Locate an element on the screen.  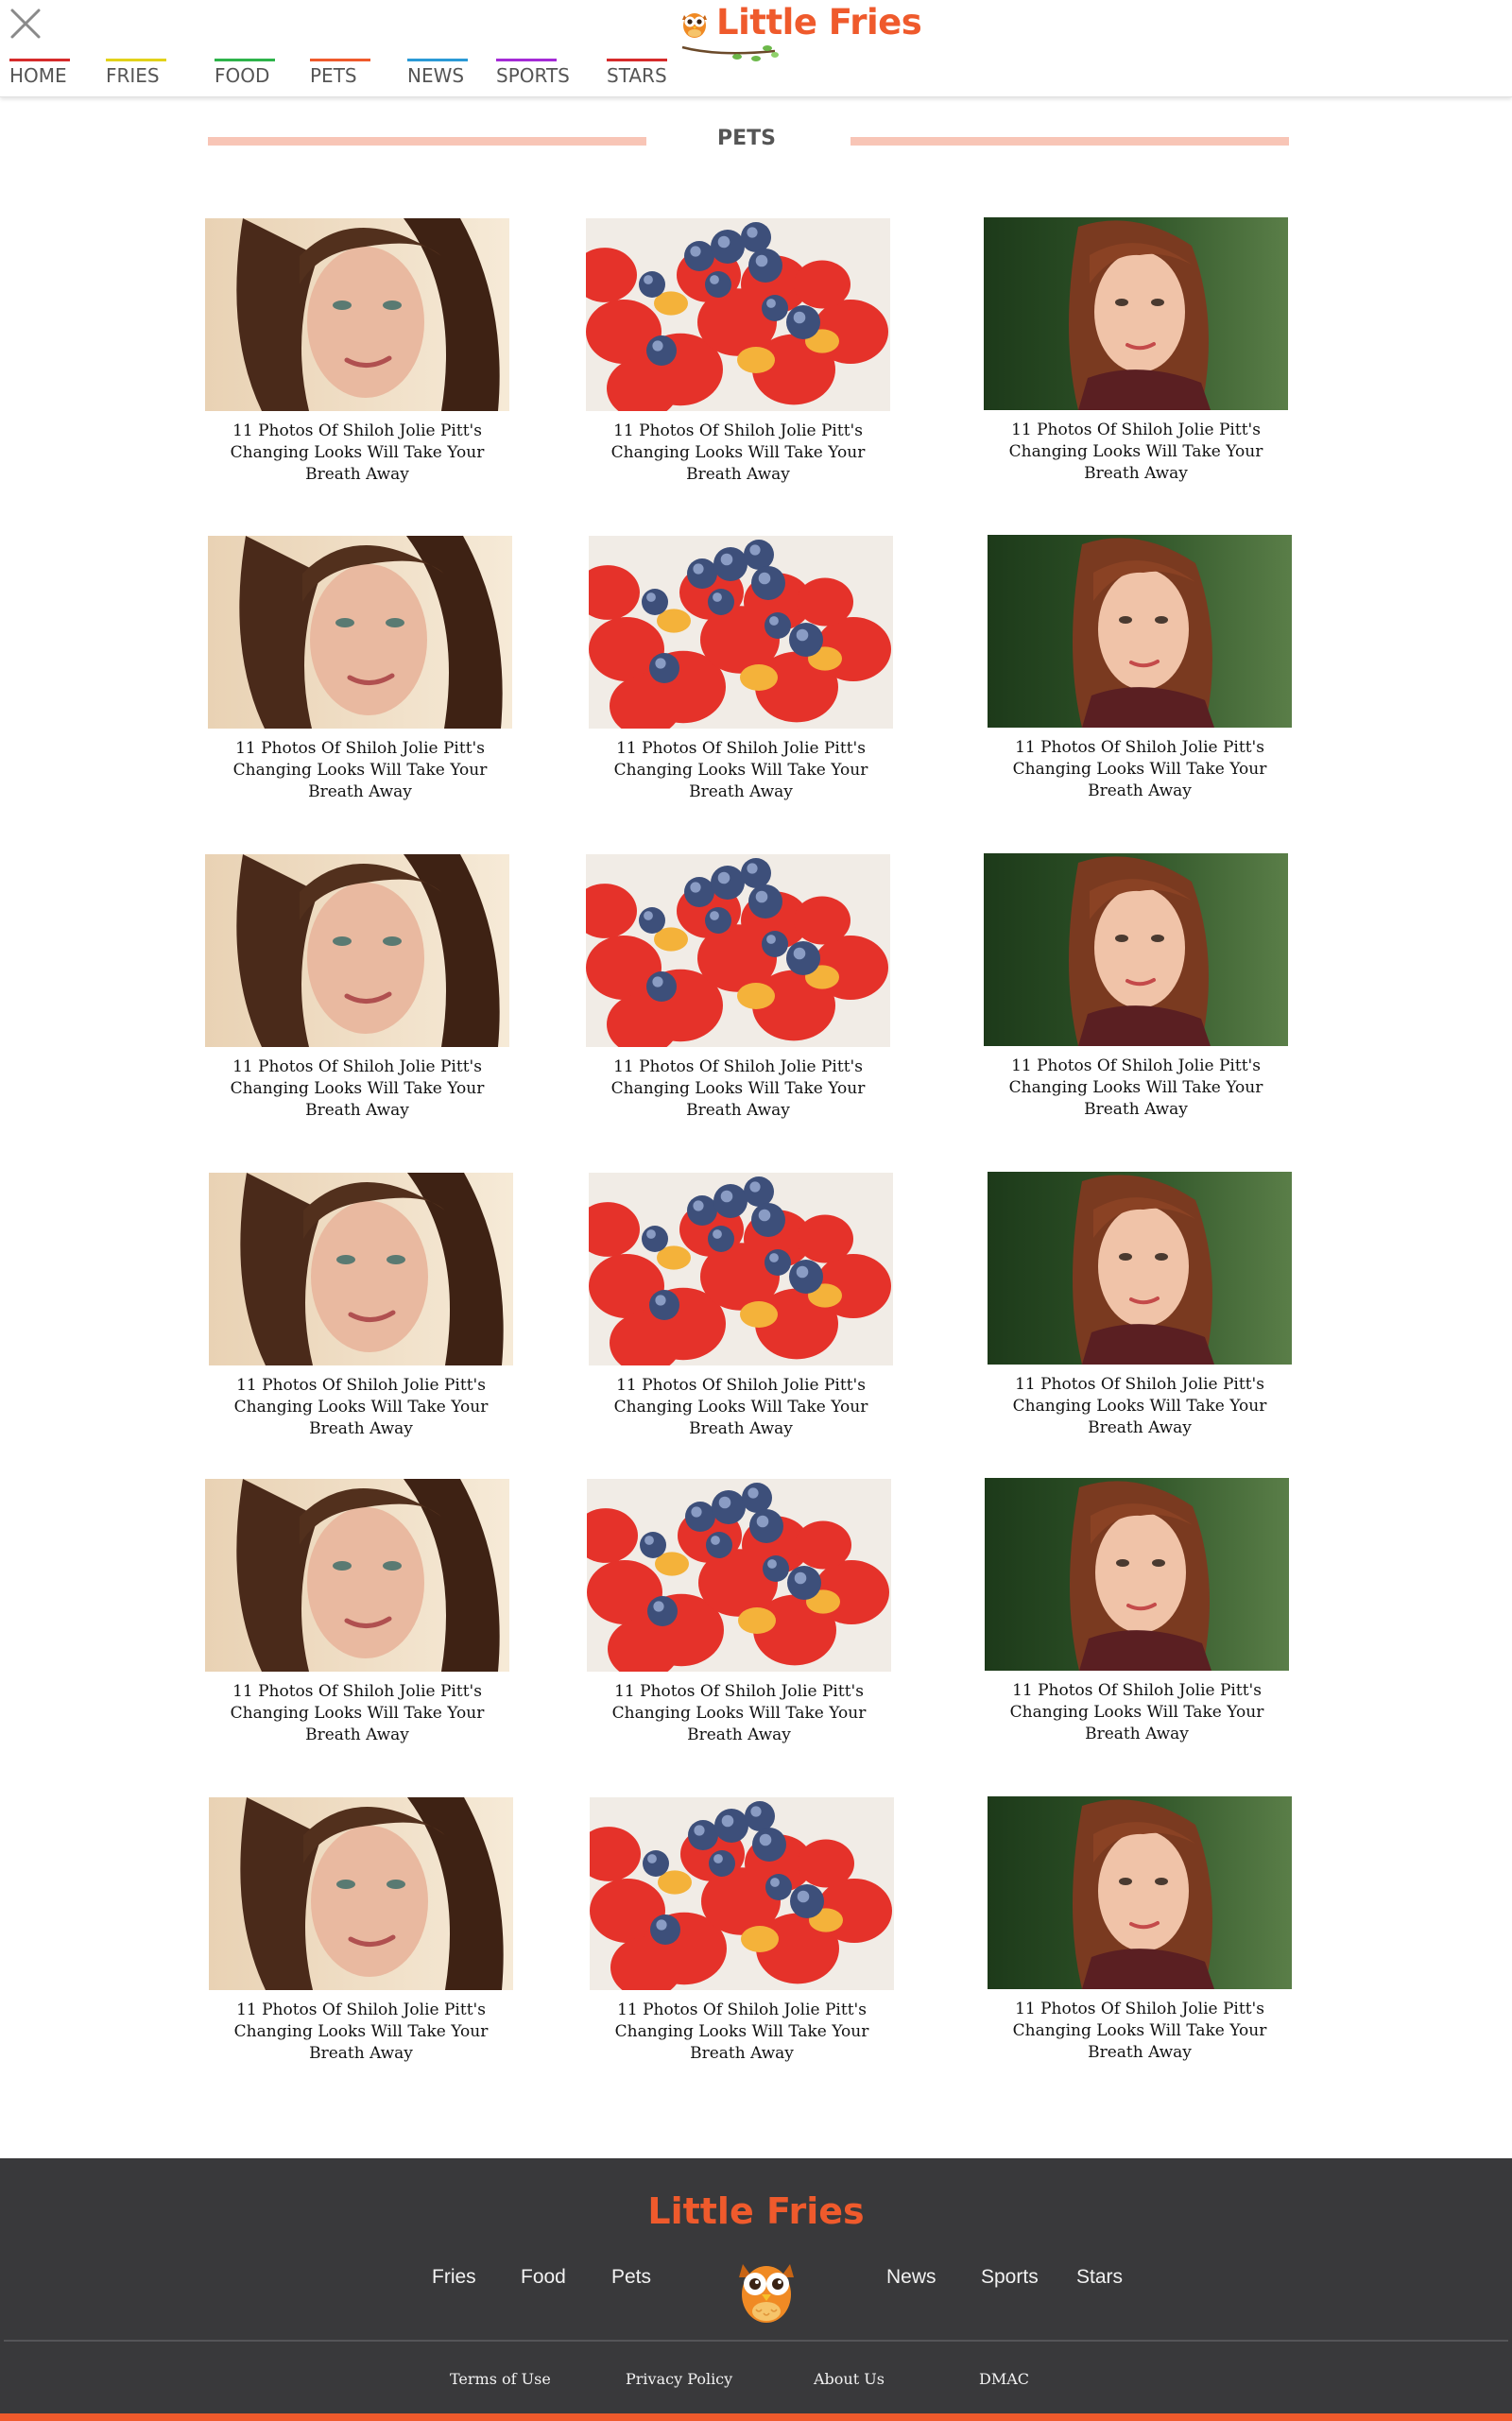
nav-label: PETS is located at coordinates (333, 75).